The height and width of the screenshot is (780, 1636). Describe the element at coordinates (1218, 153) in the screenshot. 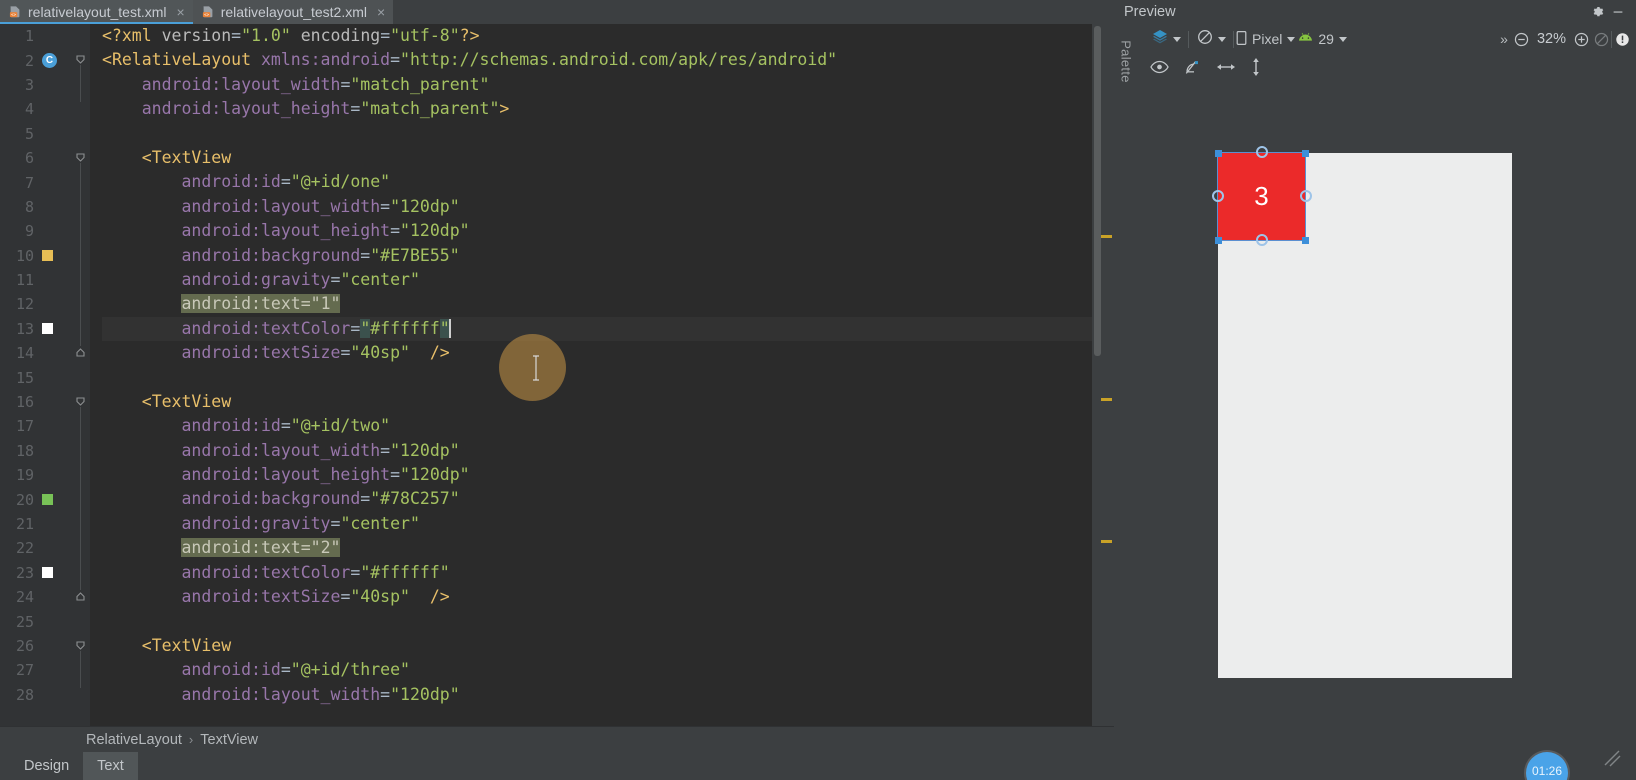

I see `resize-handle-top-left` at that location.